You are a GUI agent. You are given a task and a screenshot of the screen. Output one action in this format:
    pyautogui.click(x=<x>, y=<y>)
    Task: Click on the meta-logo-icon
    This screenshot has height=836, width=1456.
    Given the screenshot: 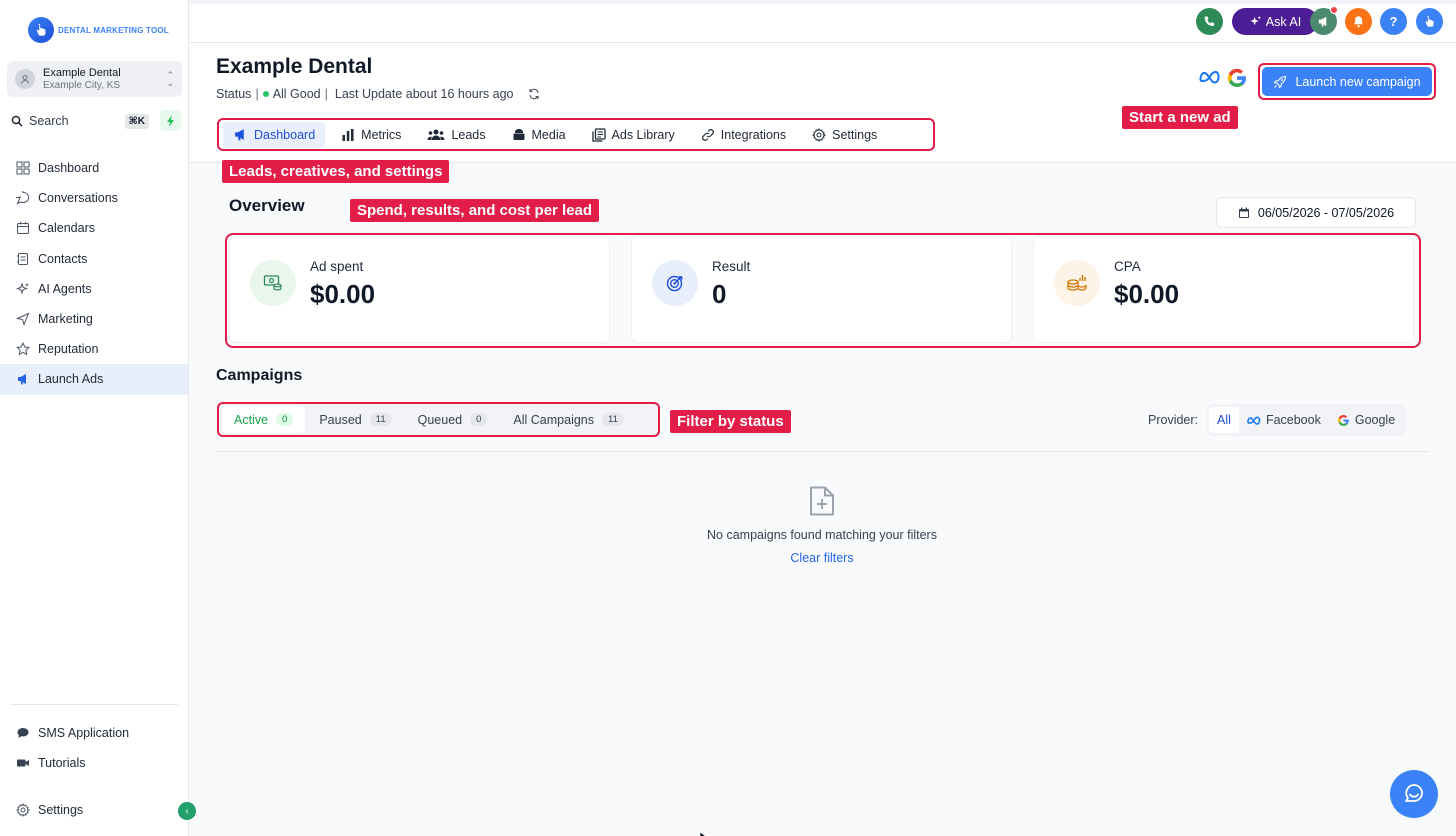 What is the action you would take?
    pyautogui.click(x=1210, y=78)
    